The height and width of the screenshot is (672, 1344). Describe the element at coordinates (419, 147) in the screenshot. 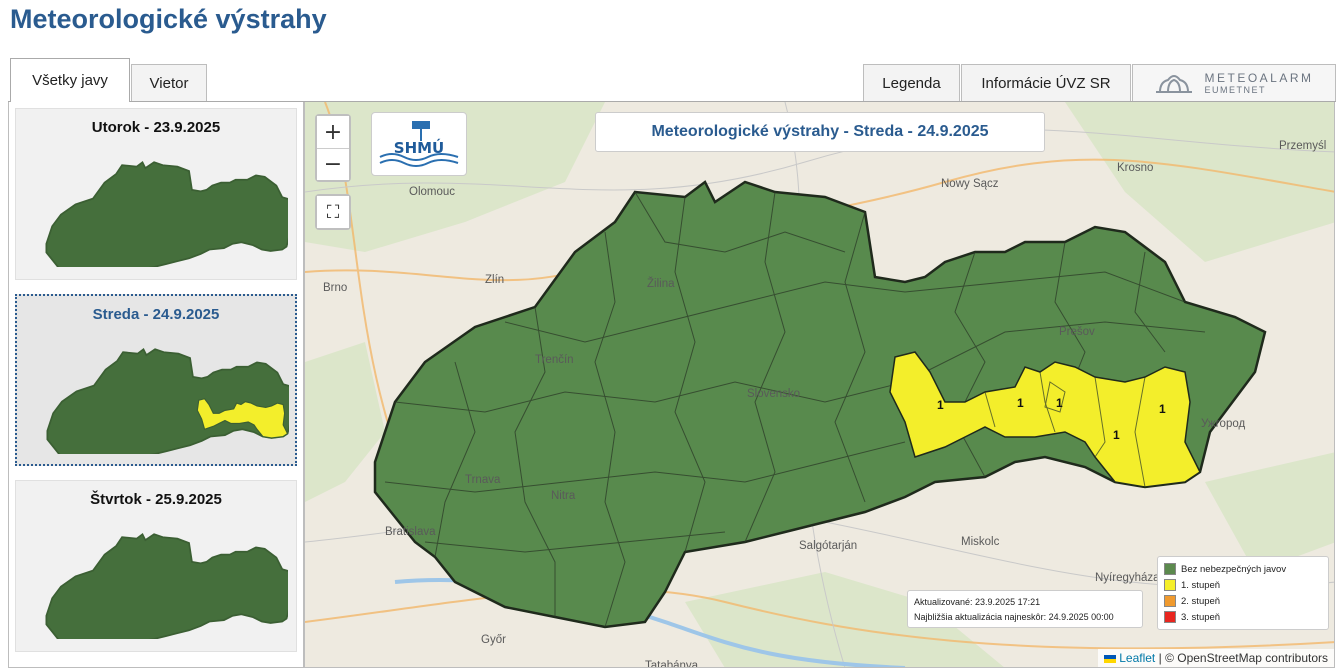

I see `shmu-logo-text: SHMÚ` at that location.